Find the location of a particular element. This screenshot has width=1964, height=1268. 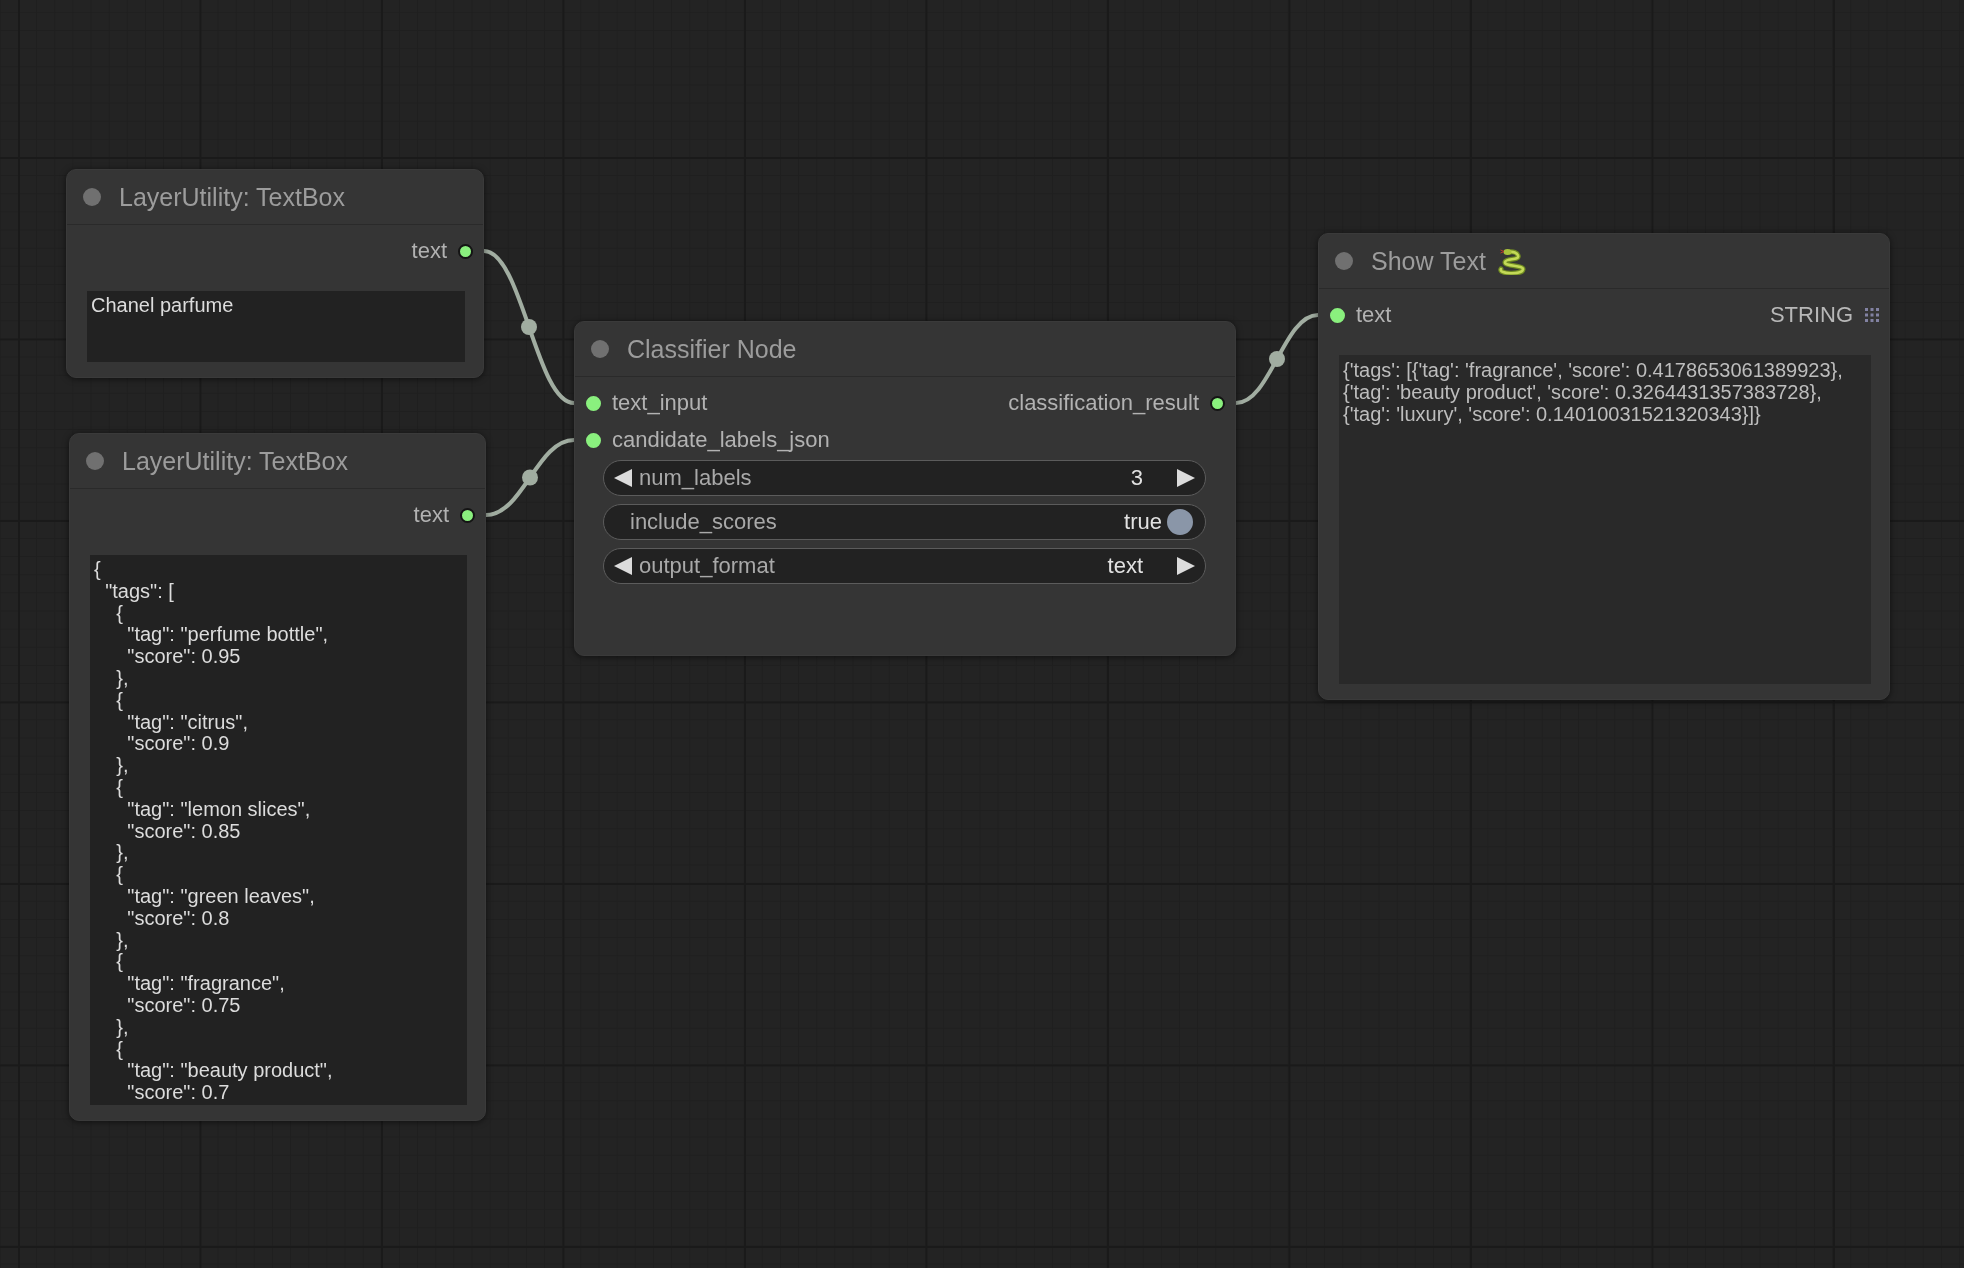

widget-value: text is located at coordinates (1125, 566).